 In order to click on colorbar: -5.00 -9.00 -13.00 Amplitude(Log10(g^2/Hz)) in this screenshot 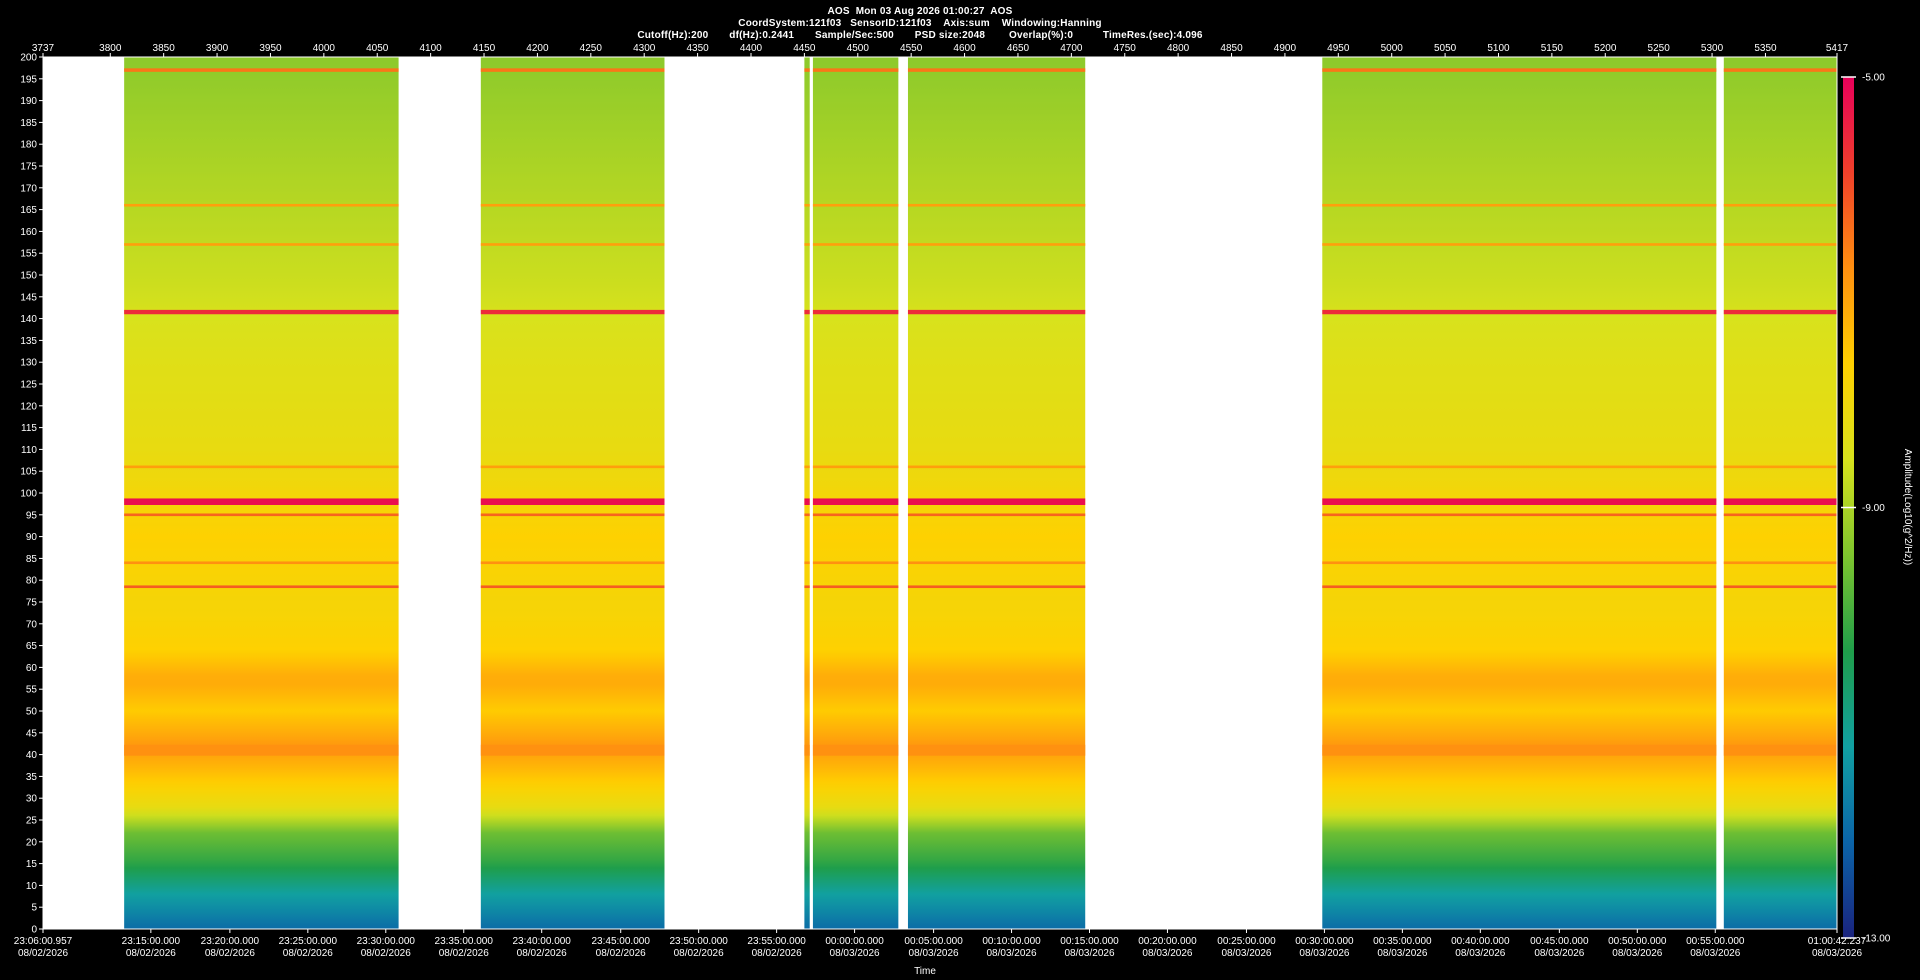, I will do `click(1877, 509)`.